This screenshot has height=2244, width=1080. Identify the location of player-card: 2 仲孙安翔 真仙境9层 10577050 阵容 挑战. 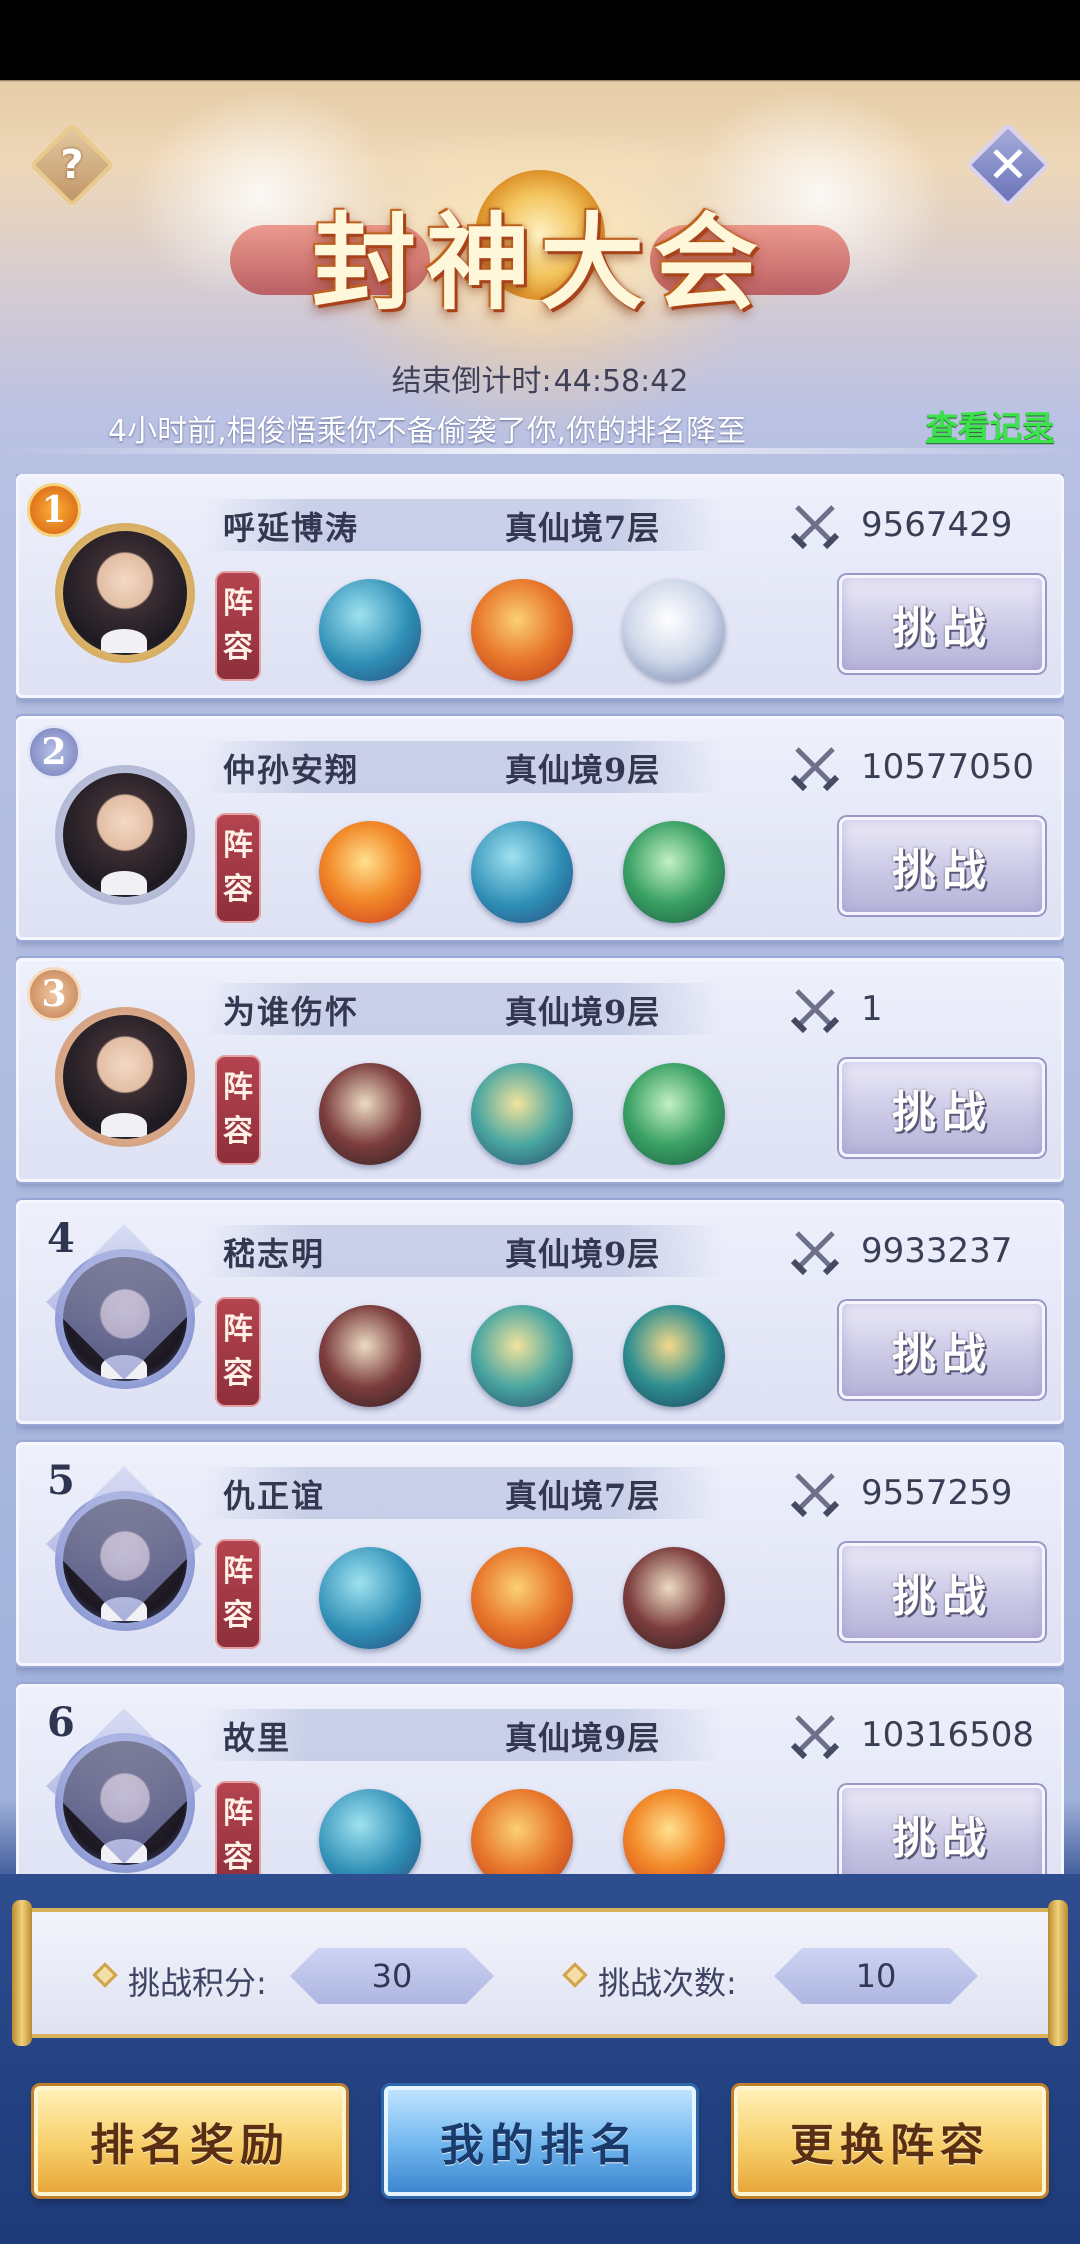
(540, 828).